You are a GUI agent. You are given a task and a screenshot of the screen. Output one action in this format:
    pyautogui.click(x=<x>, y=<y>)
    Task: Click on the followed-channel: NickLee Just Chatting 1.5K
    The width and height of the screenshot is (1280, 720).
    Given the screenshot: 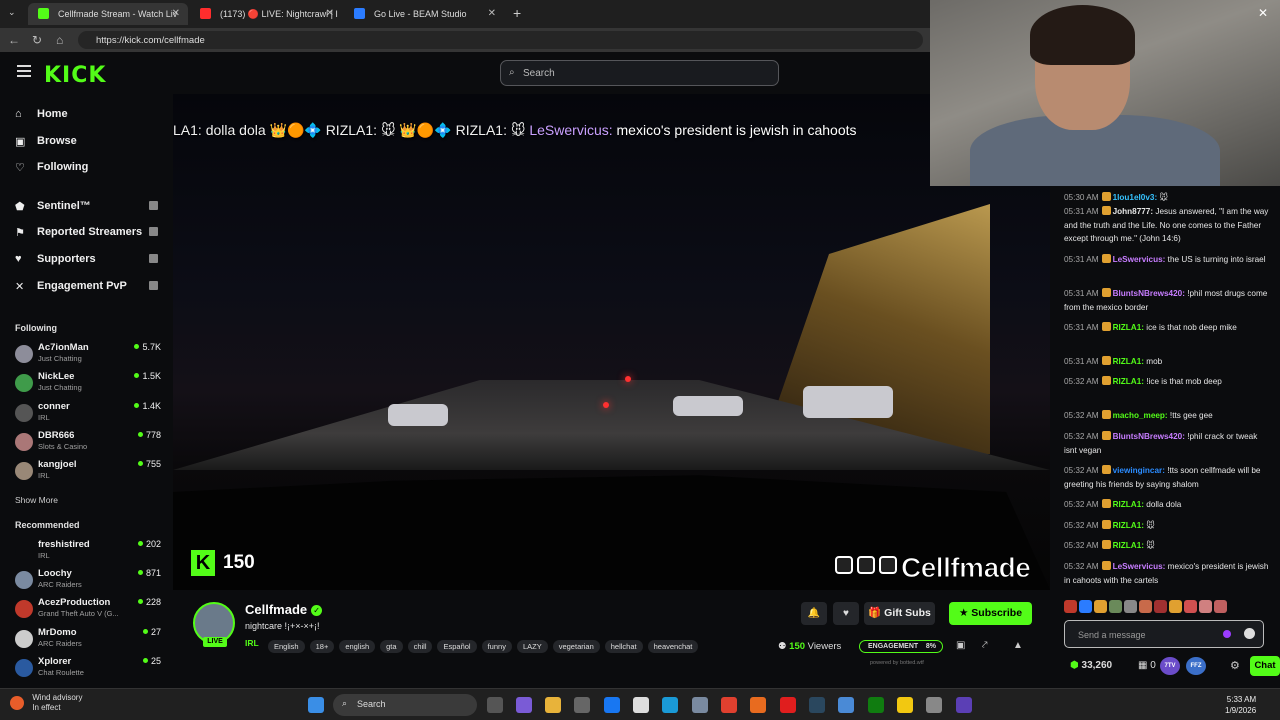 What is the action you would take?
    pyautogui.click(x=89, y=384)
    